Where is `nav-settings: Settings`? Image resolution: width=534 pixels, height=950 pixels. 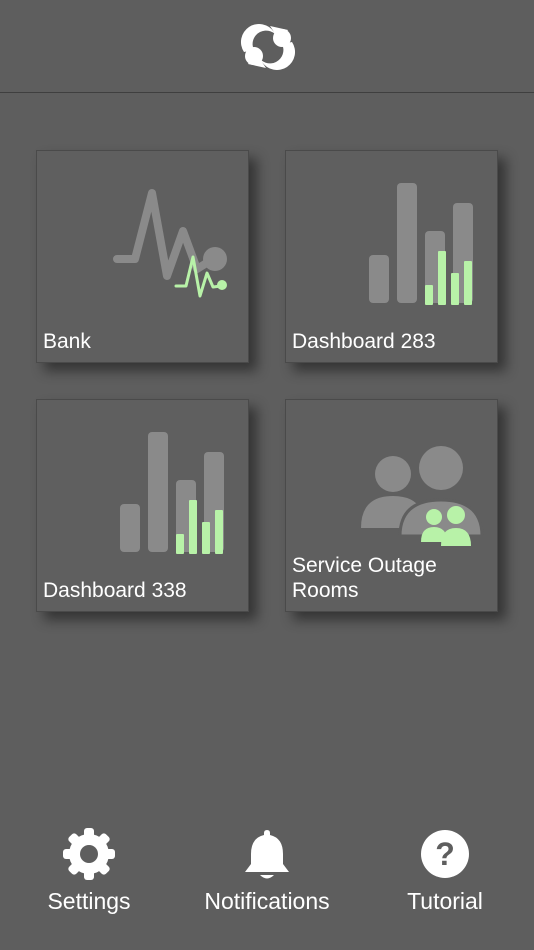
nav-settings: Settings is located at coordinates (89, 873).